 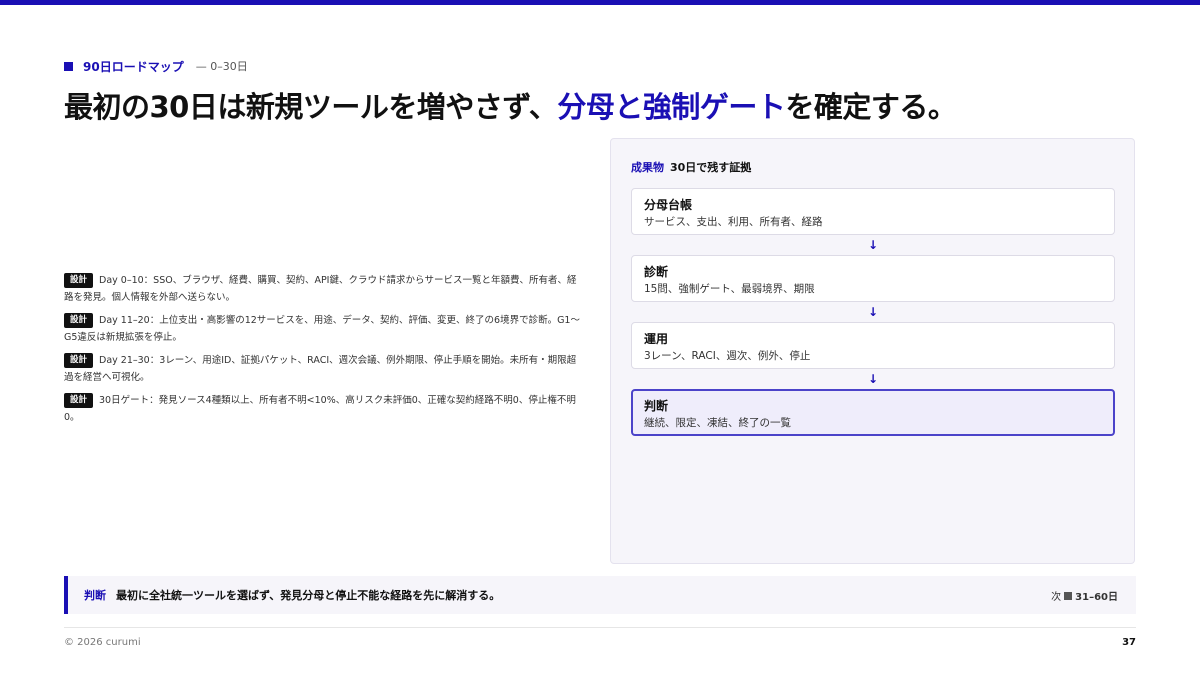 I want to click on step-card-ledger: 分母台帳 サービス、支出、利用、所有者、経路, so click(x=873, y=211).